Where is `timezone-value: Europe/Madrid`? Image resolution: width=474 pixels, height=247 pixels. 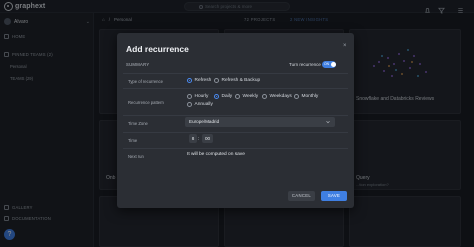 timezone-value: Europe/Madrid is located at coordinates (204, 122).